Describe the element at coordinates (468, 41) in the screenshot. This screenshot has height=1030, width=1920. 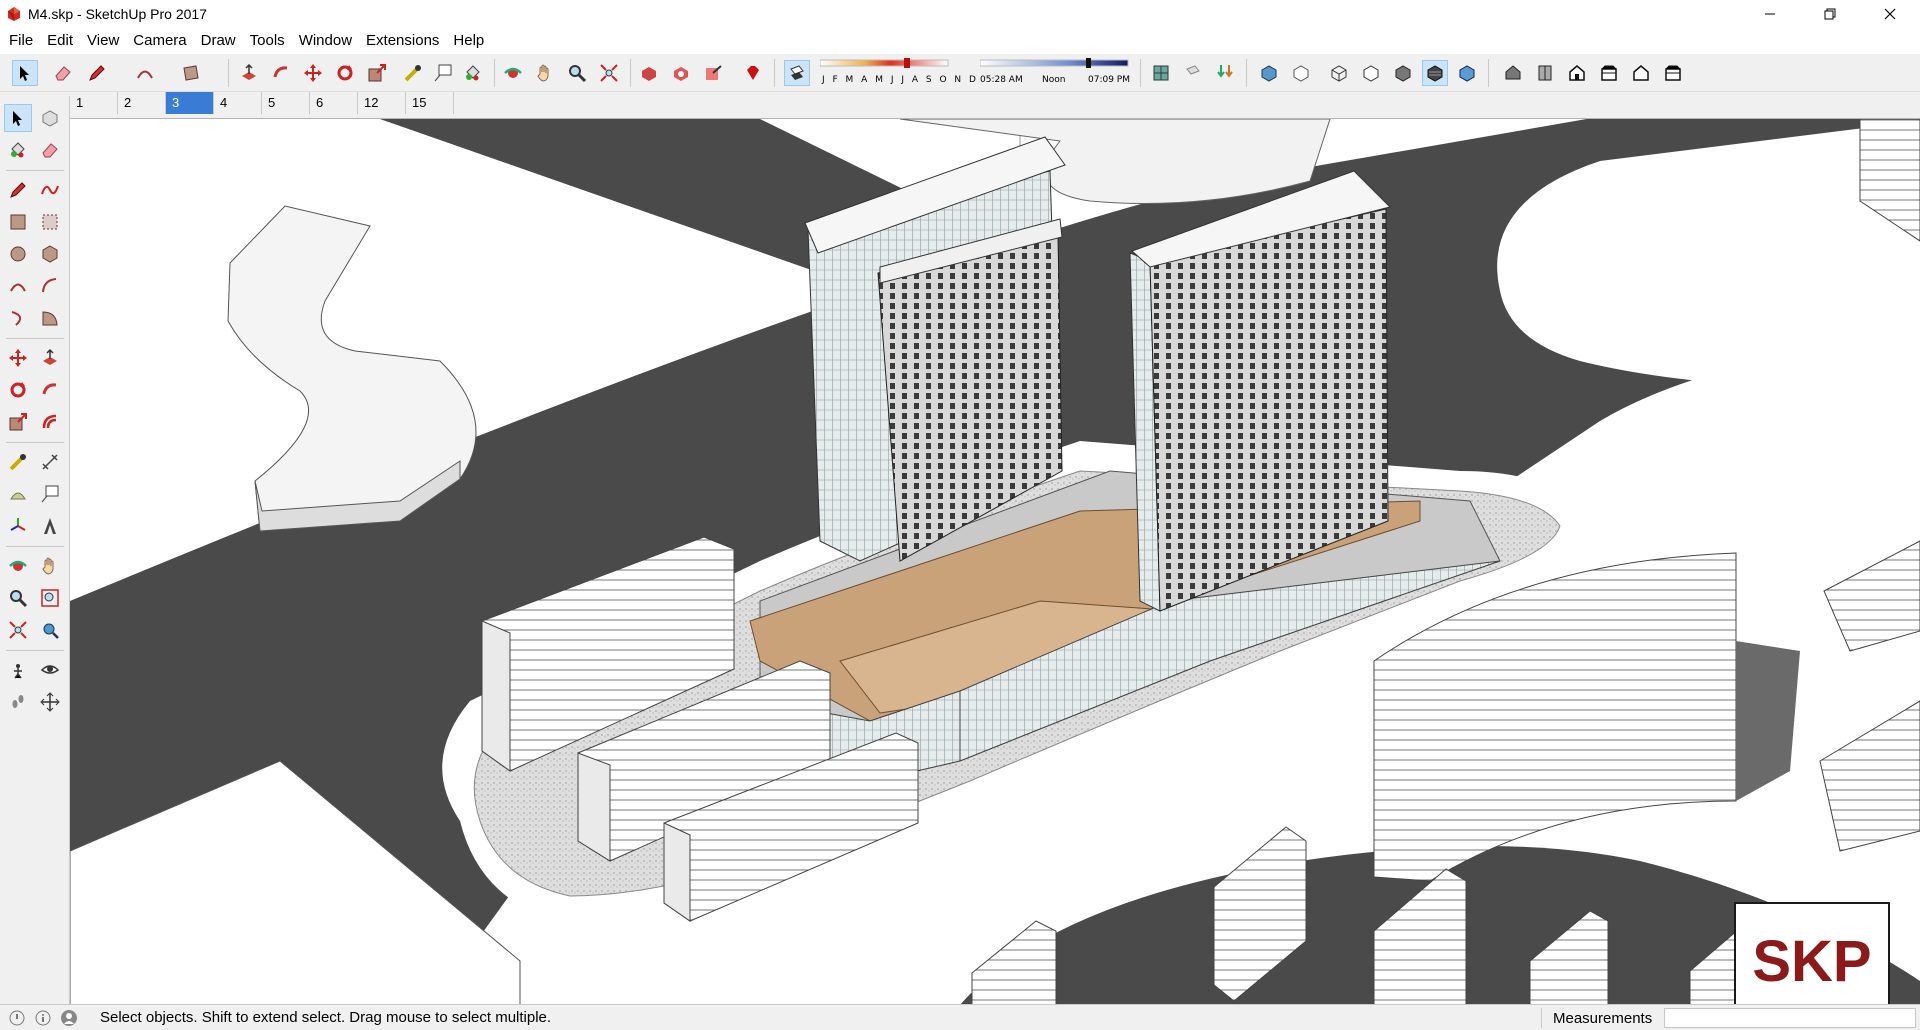
I see `menu-help: Help` at that location.